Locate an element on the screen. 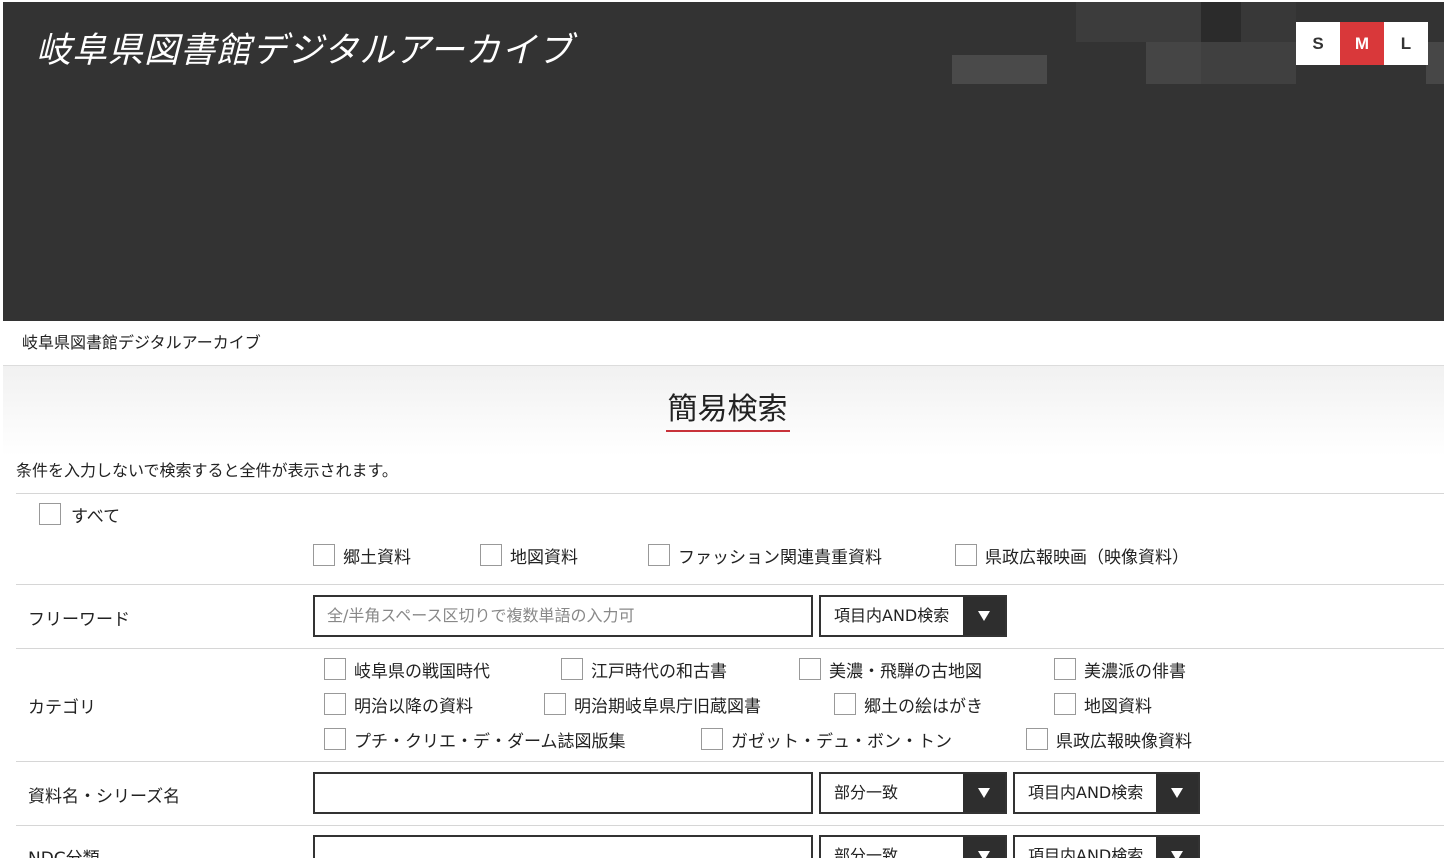  checkbox-target-label: 地図資料 is located at coordinates (544, 555).